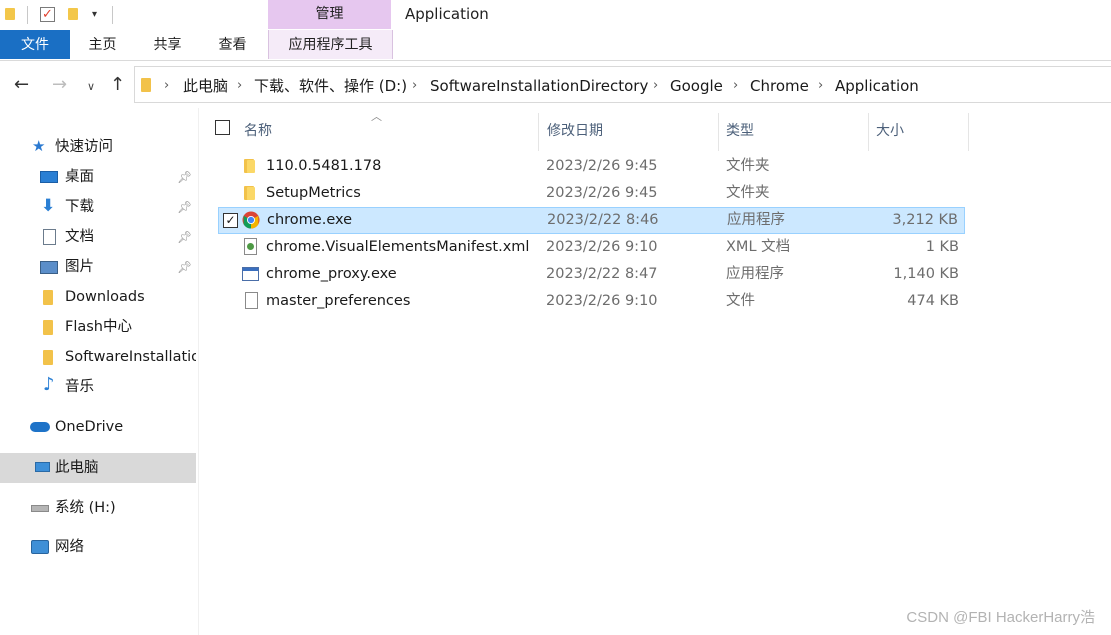 Image resolution: width=1111 pixels, height=635 pixels. I want to click on tab-view: 查看, so click(232, 44).